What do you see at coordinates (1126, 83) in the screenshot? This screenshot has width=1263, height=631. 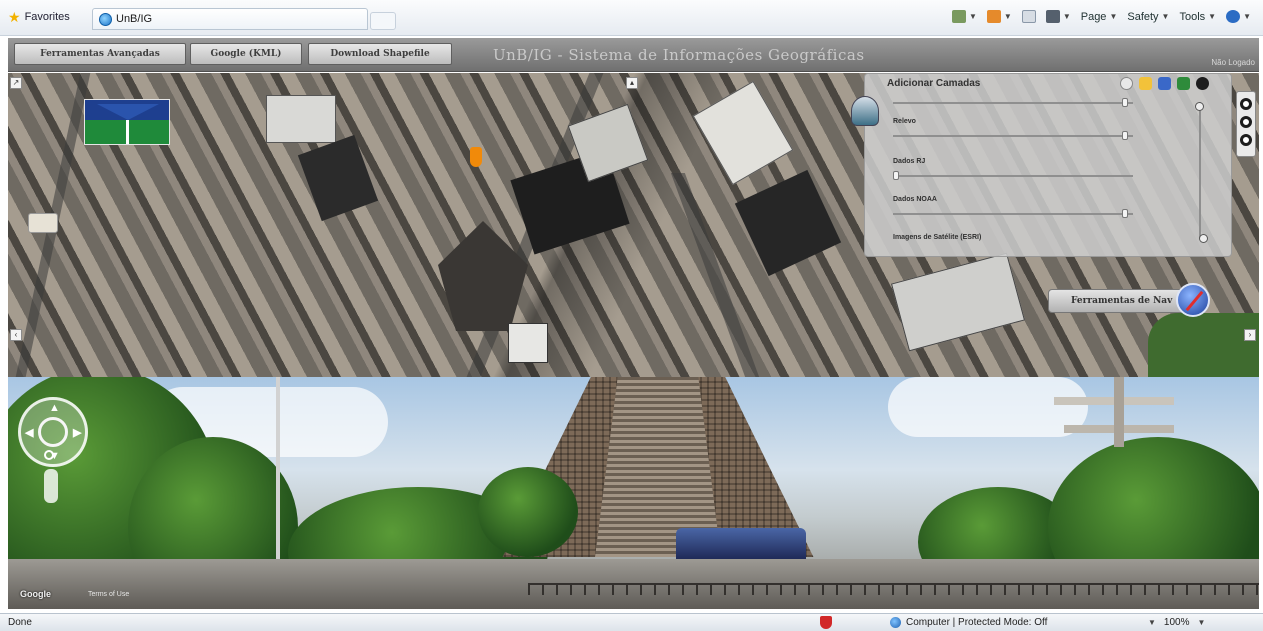 I see `settings-icon` at bounding box center [1126, 83].